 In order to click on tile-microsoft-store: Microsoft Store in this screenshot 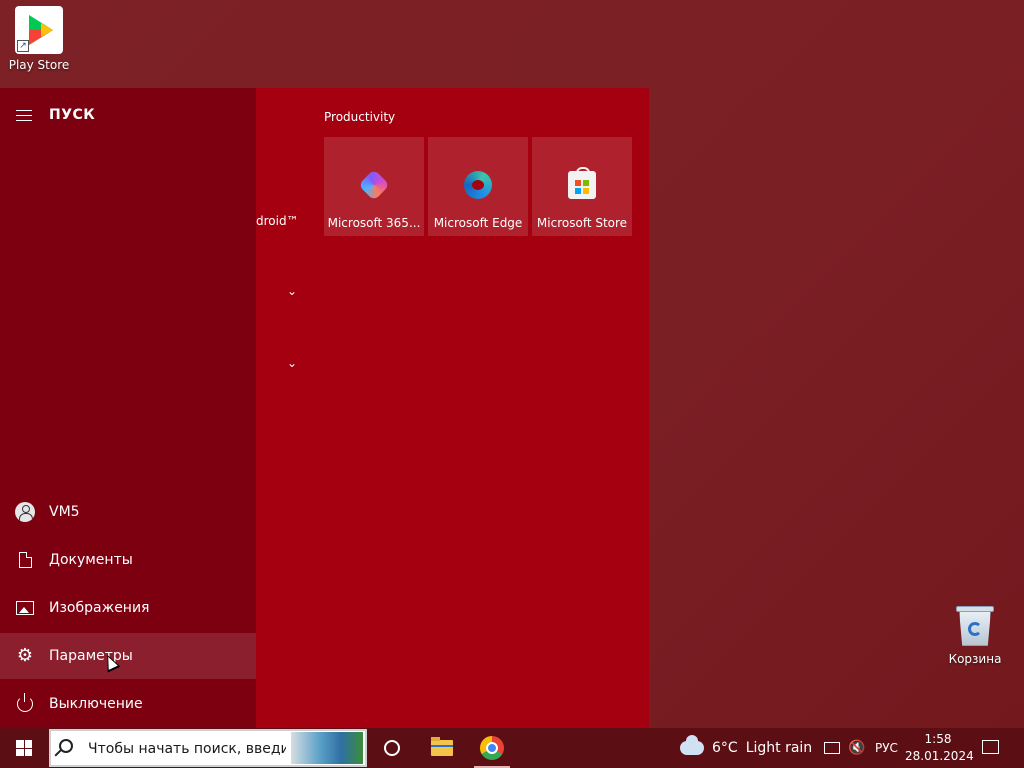, I will do `click(582, 186)`.